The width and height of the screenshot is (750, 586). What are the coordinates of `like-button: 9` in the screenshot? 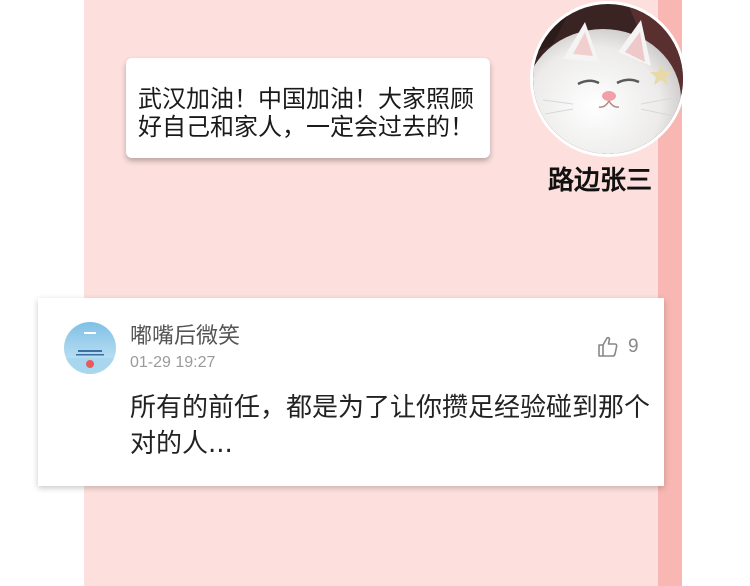 It's located at (617, 347).